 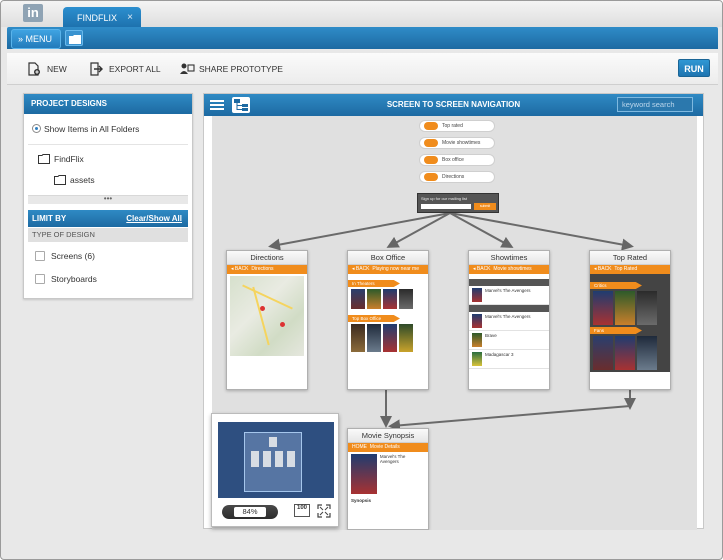 What do you see at coordinates (444, 198) in the screenshot?
I see `signup-text: Sign up for our mailing list` at bounding box center [444, 198].